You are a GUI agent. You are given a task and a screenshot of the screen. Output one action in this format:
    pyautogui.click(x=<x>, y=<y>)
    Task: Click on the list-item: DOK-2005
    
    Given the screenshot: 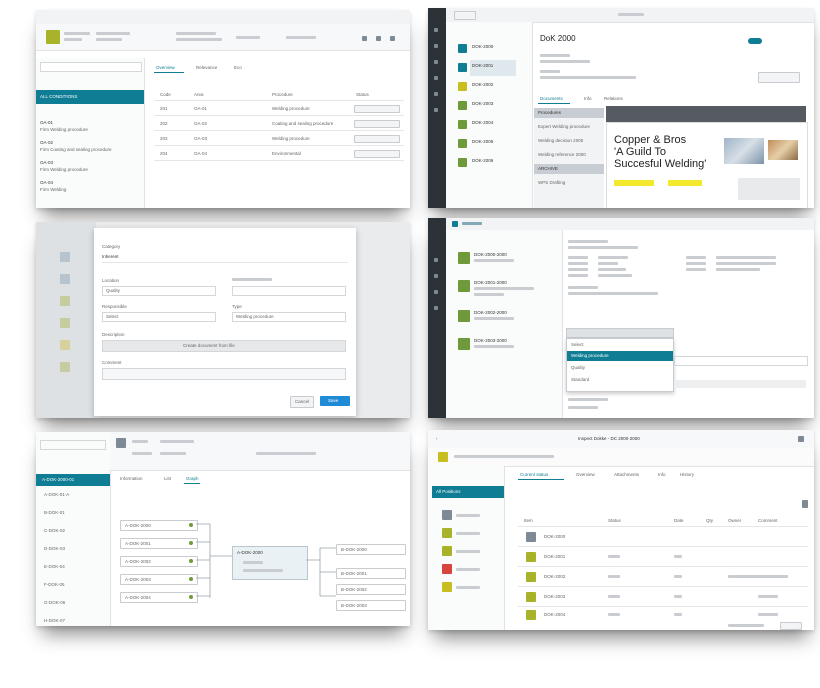 What is the action you would take?
    pyautogui.click(x=482, y=141)
    